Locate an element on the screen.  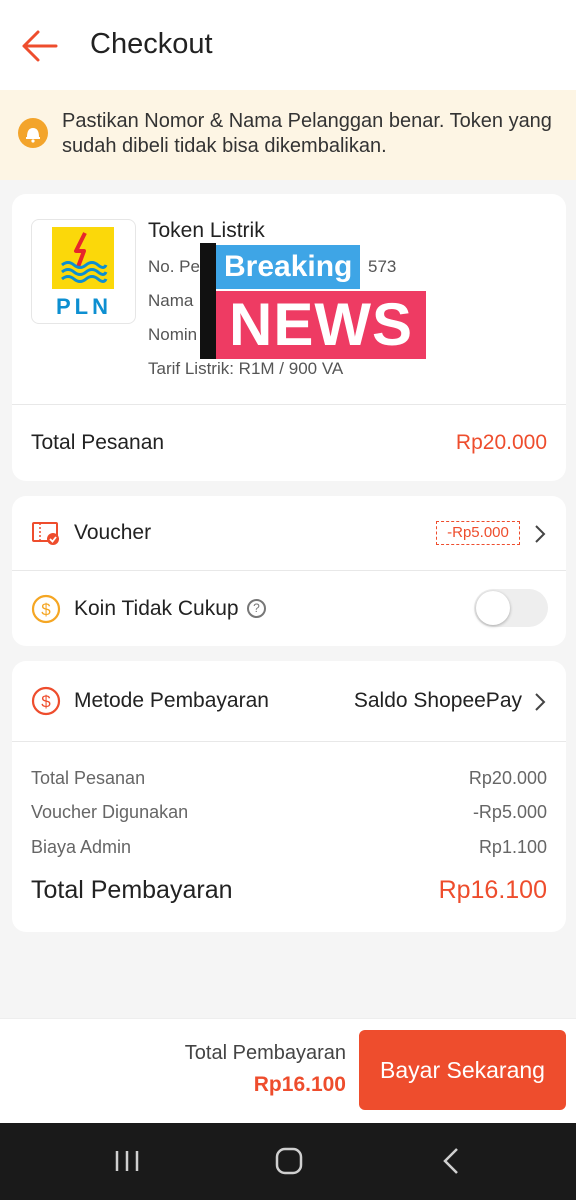
voucher-badge: -Rp5.000 is located at coordinates (478, 533).